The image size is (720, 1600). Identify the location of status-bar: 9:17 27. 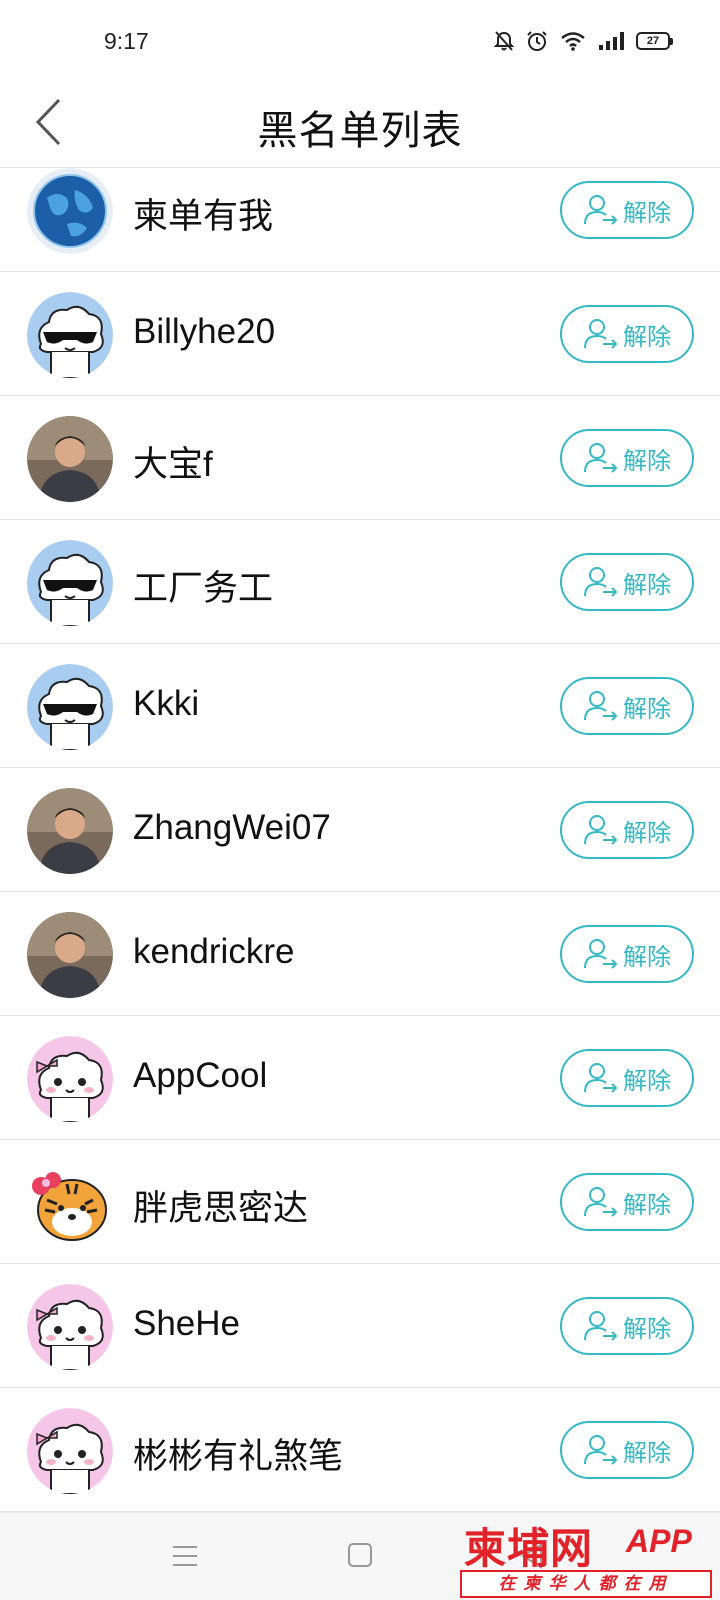
(360, 44).